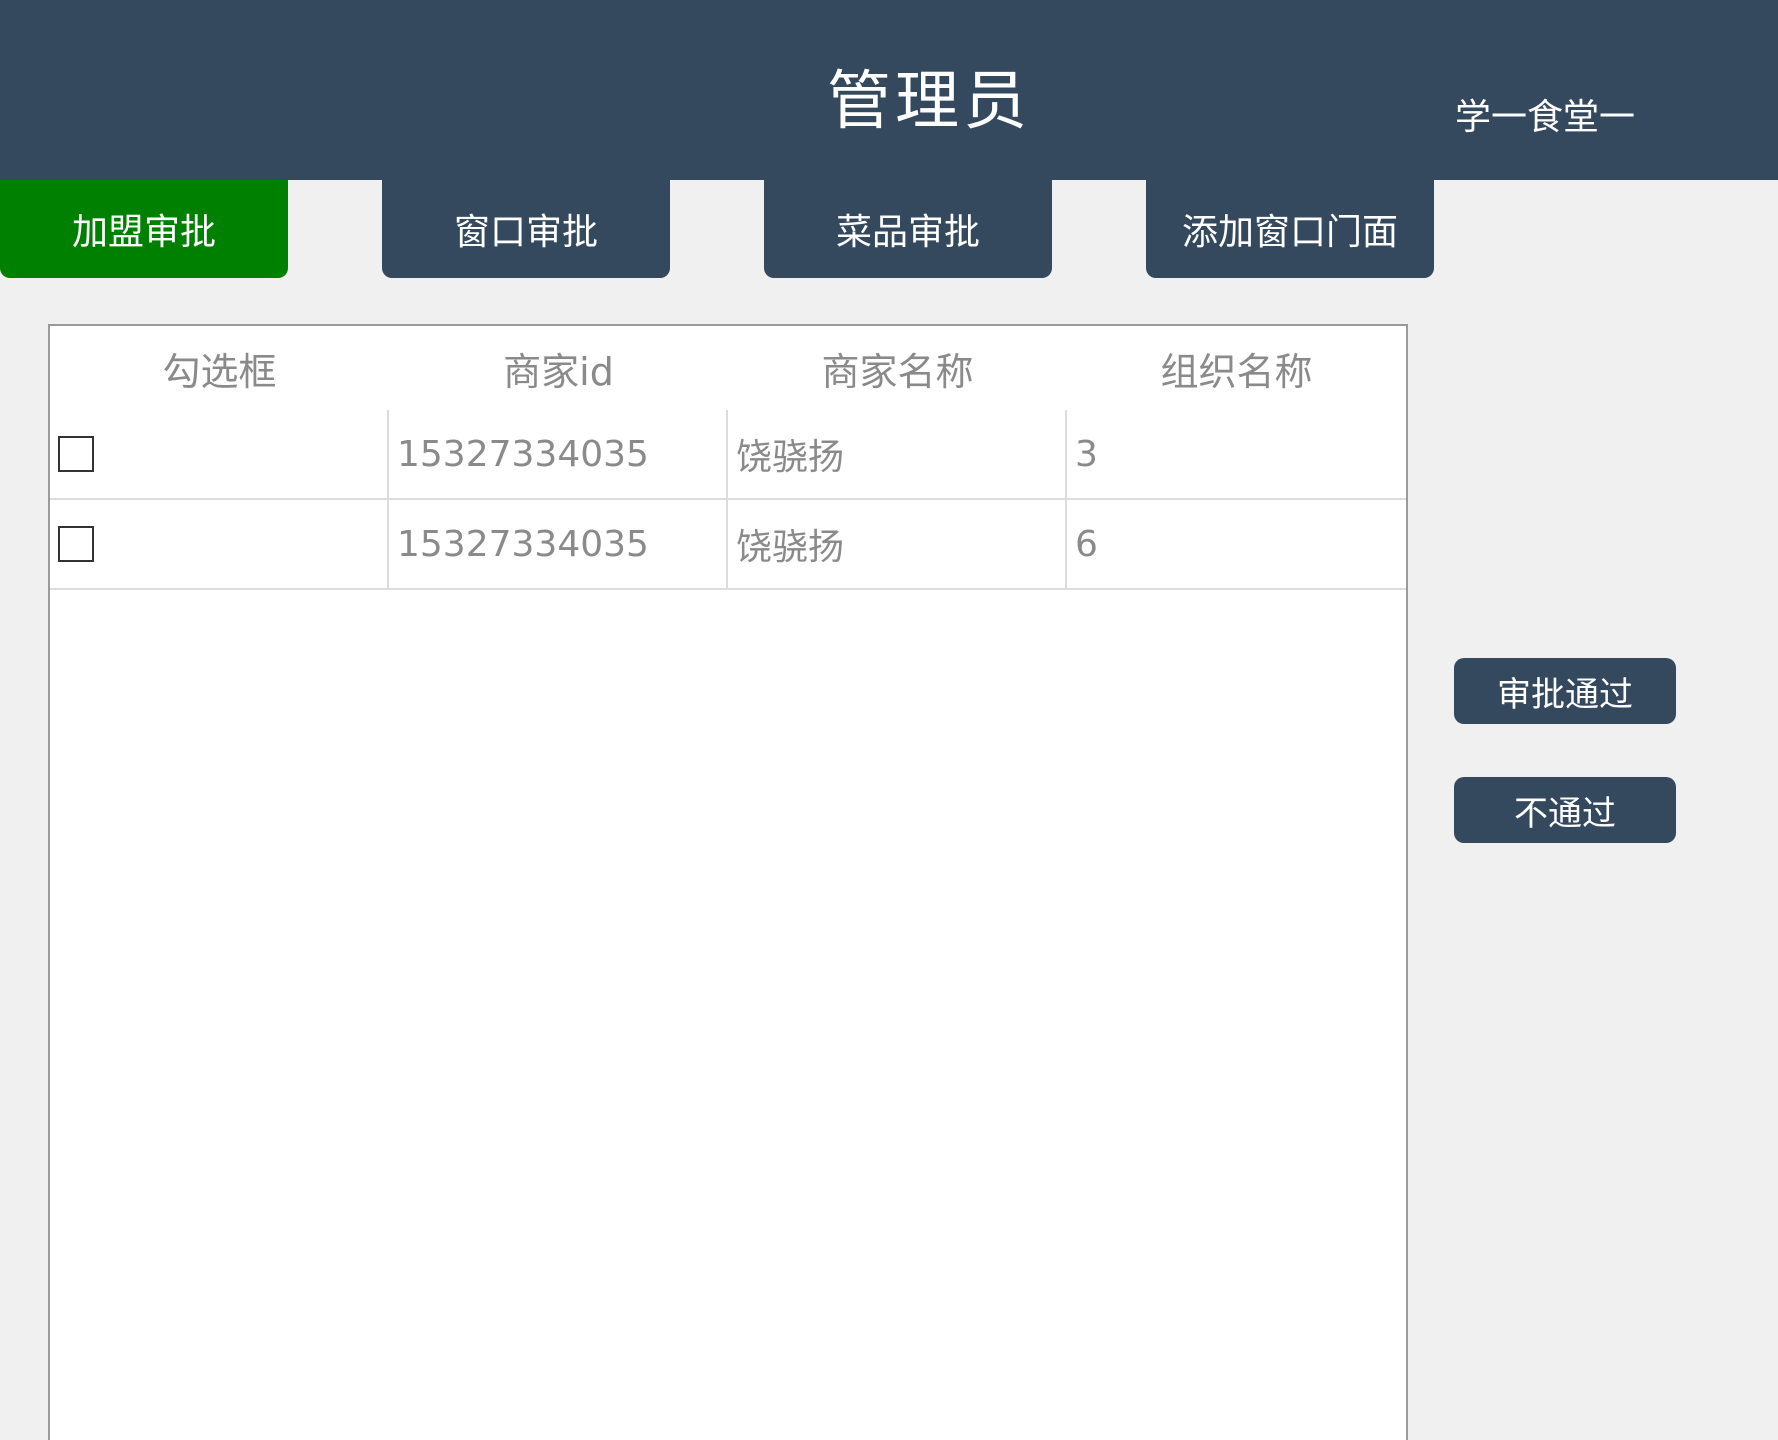 Image resolution: width=1778 pixels, height=1440 pixels. I want to click on column-header-org-name: 组织名称, so click(1236, 371).